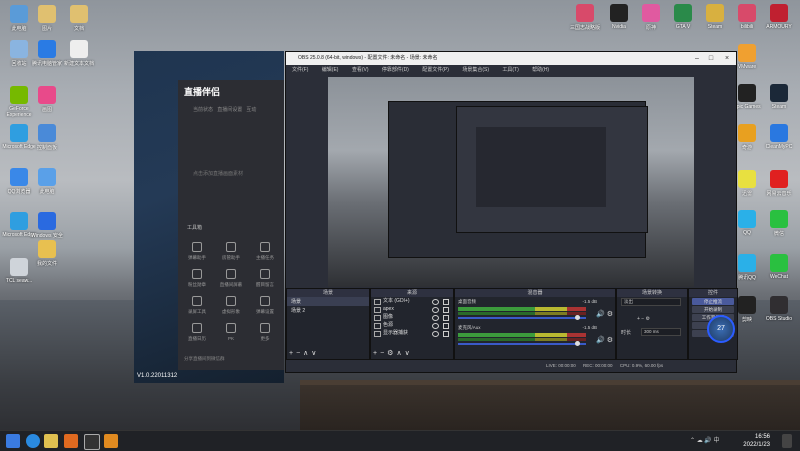  Describe the element at coordinates (265, 251) in the screenshot. I see `livehime-tool-2: 主播任务` at that location.